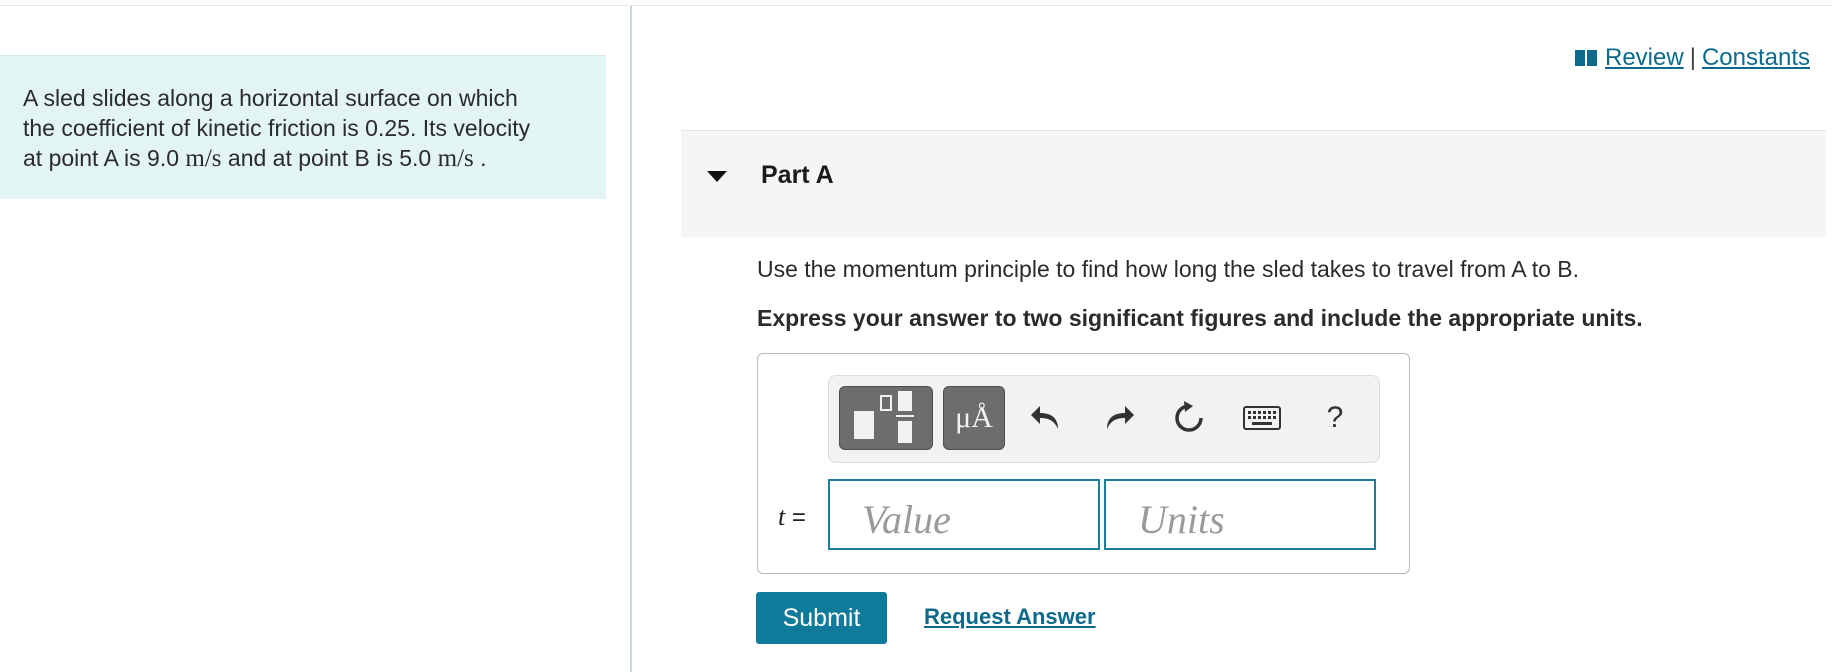 This screenshot has height=672, width=1832. Describe the element at coordinates (905, 432) in the screenshot. I see `templates-denominator-icon` at that location.